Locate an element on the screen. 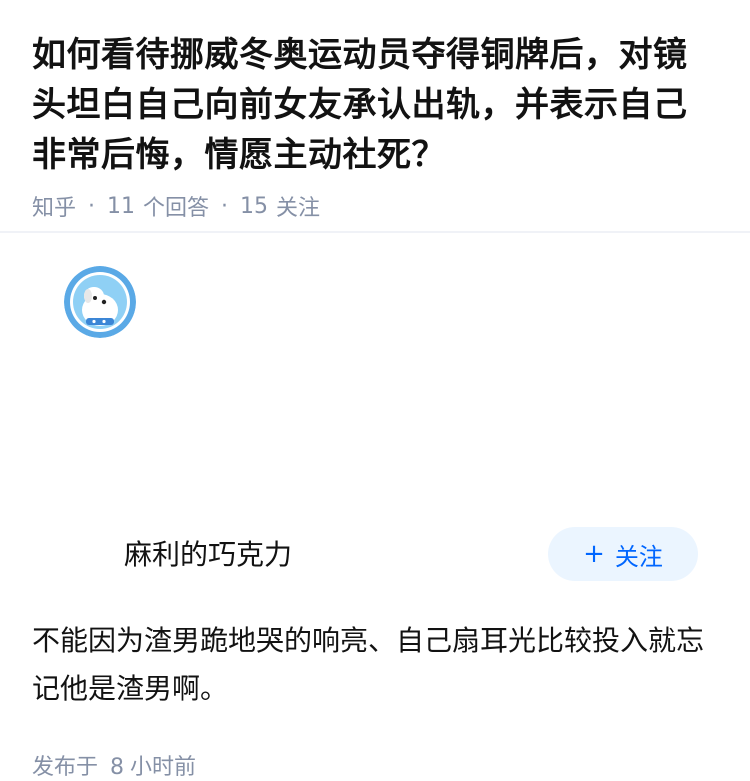 This screenshot has height=781, width=750. publish-prefix: 发布于 is located at coordinates (65, 767).